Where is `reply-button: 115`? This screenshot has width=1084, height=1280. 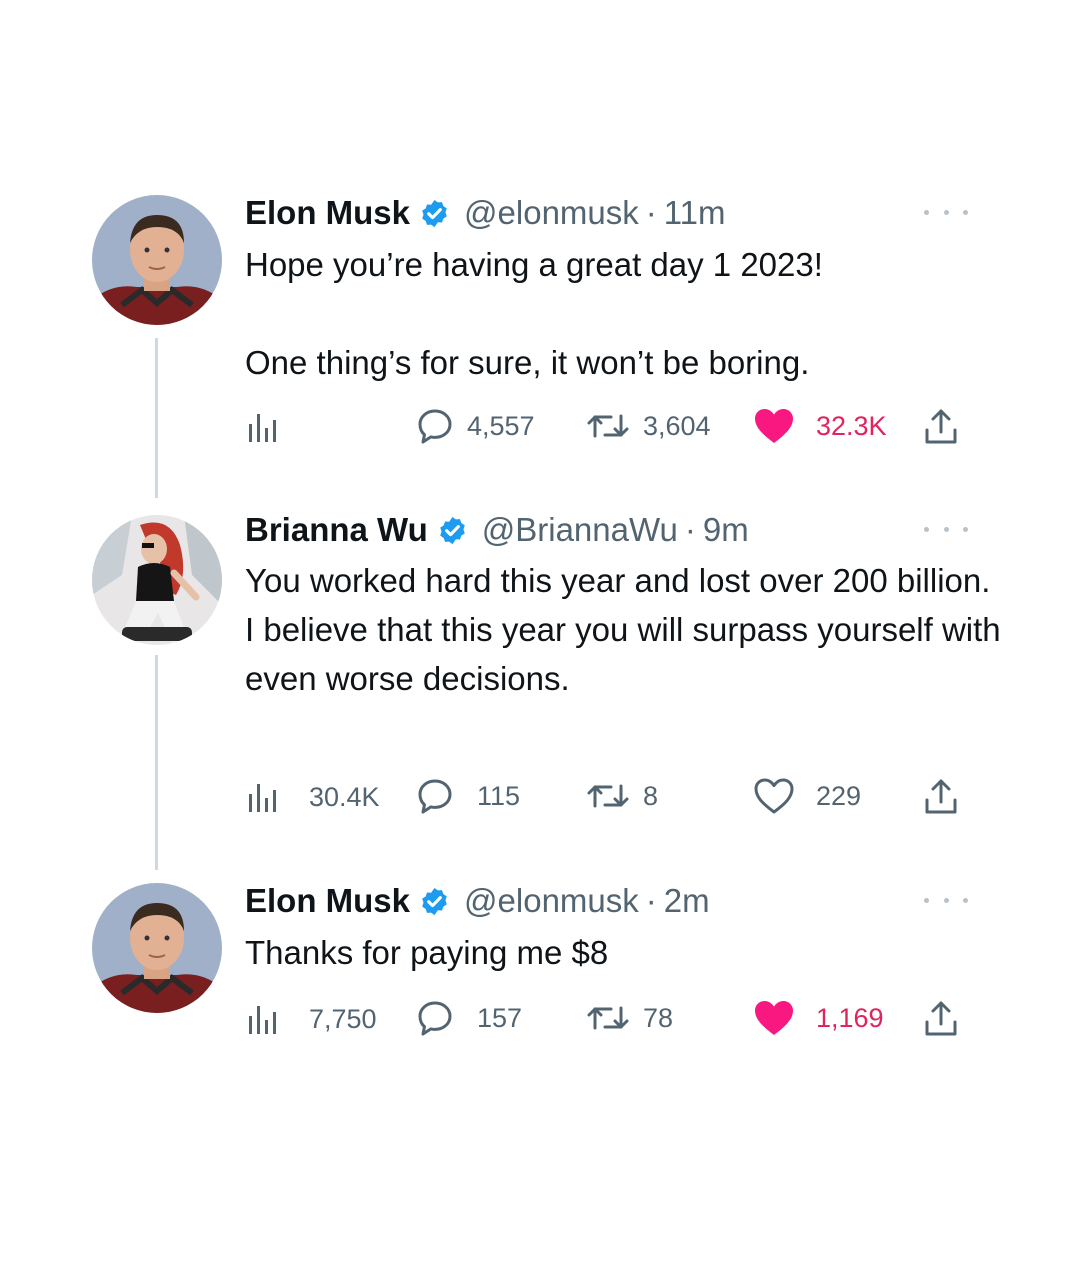
reply-button: 115 is located at coordinates (467, 796).